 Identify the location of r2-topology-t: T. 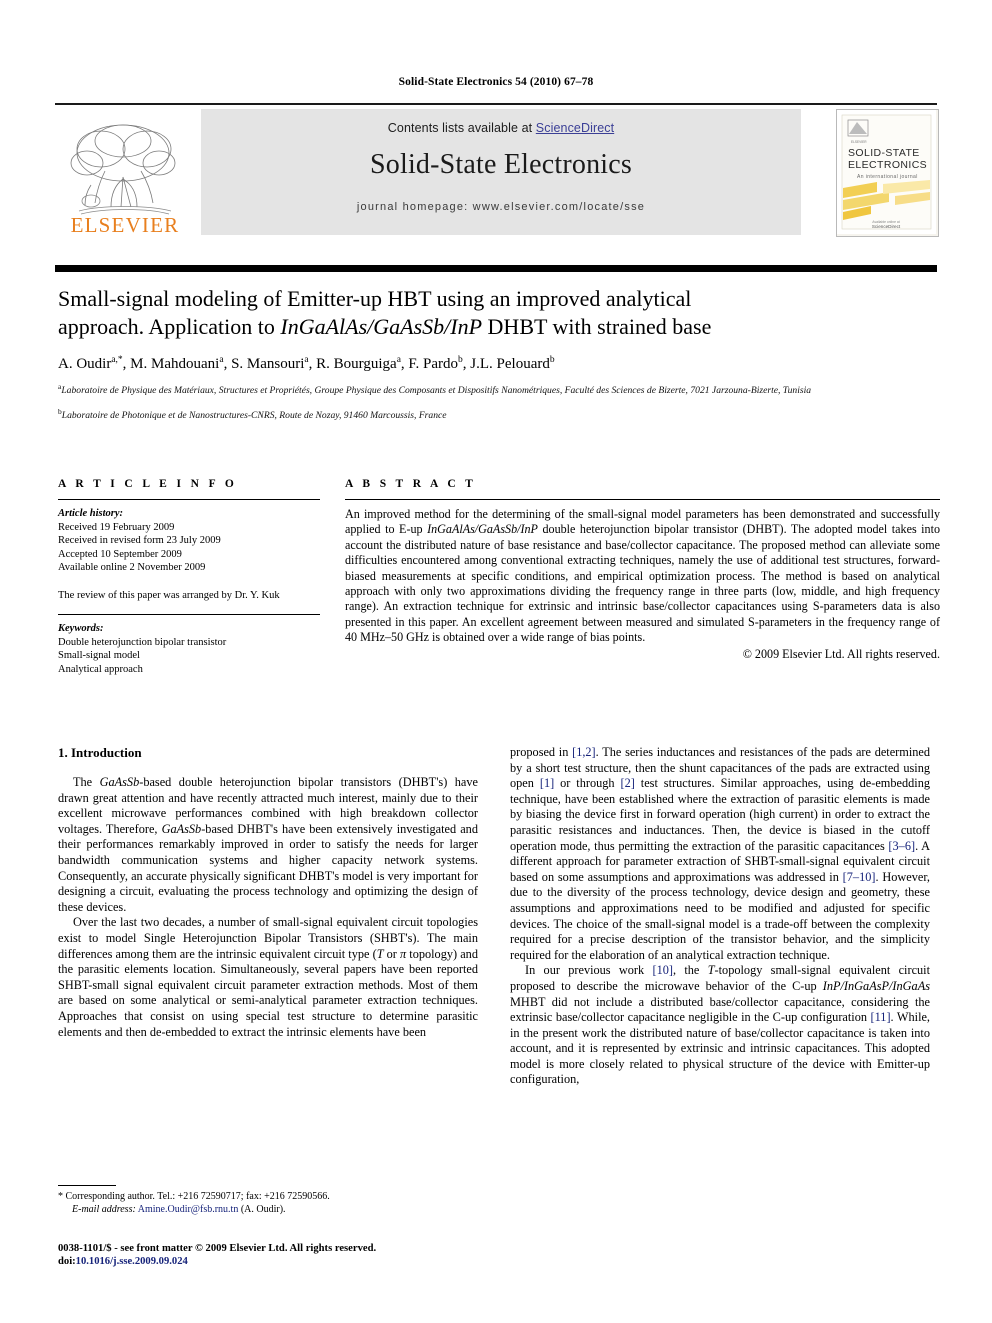
(711, 970).